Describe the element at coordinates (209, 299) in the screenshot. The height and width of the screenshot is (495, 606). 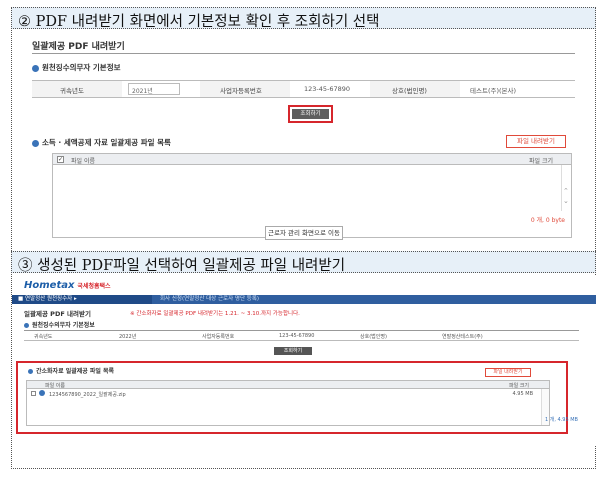
I see `nav-breadcrumb: 회사 신청(연말정산 대상 근로자 명단 등록)` at that location.